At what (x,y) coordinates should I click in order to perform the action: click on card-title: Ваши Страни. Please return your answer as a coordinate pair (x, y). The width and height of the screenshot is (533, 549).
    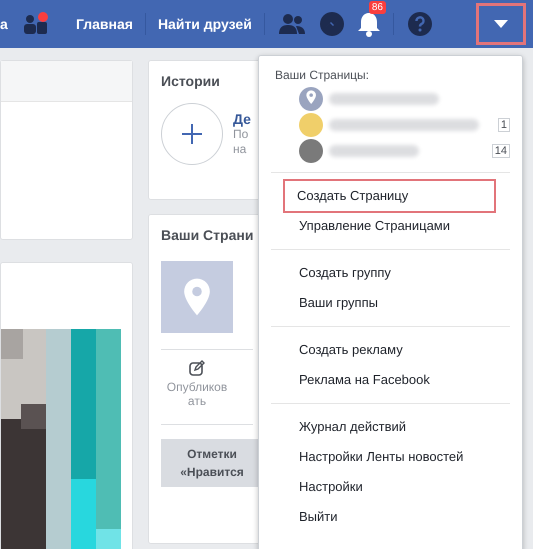
    Looking at the image, I should click on (207, 235).